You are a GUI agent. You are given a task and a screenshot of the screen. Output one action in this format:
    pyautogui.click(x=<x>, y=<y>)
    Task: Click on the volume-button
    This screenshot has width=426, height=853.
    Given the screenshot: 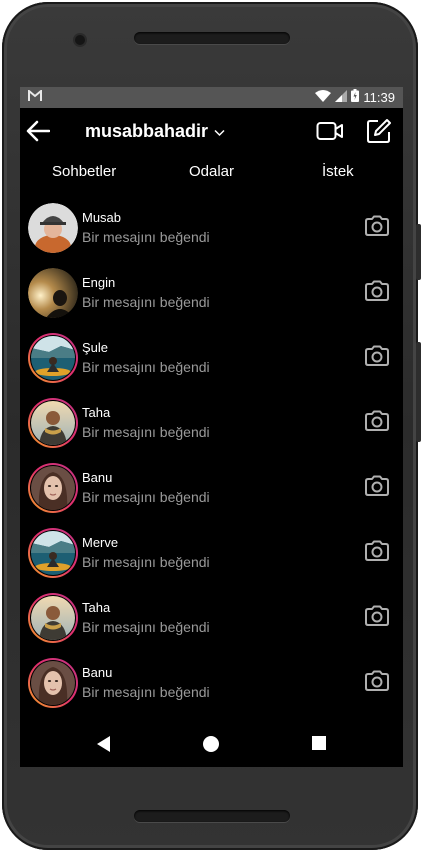 What is the action you would take?
    pyautogui.click(x=418, y=252)
    